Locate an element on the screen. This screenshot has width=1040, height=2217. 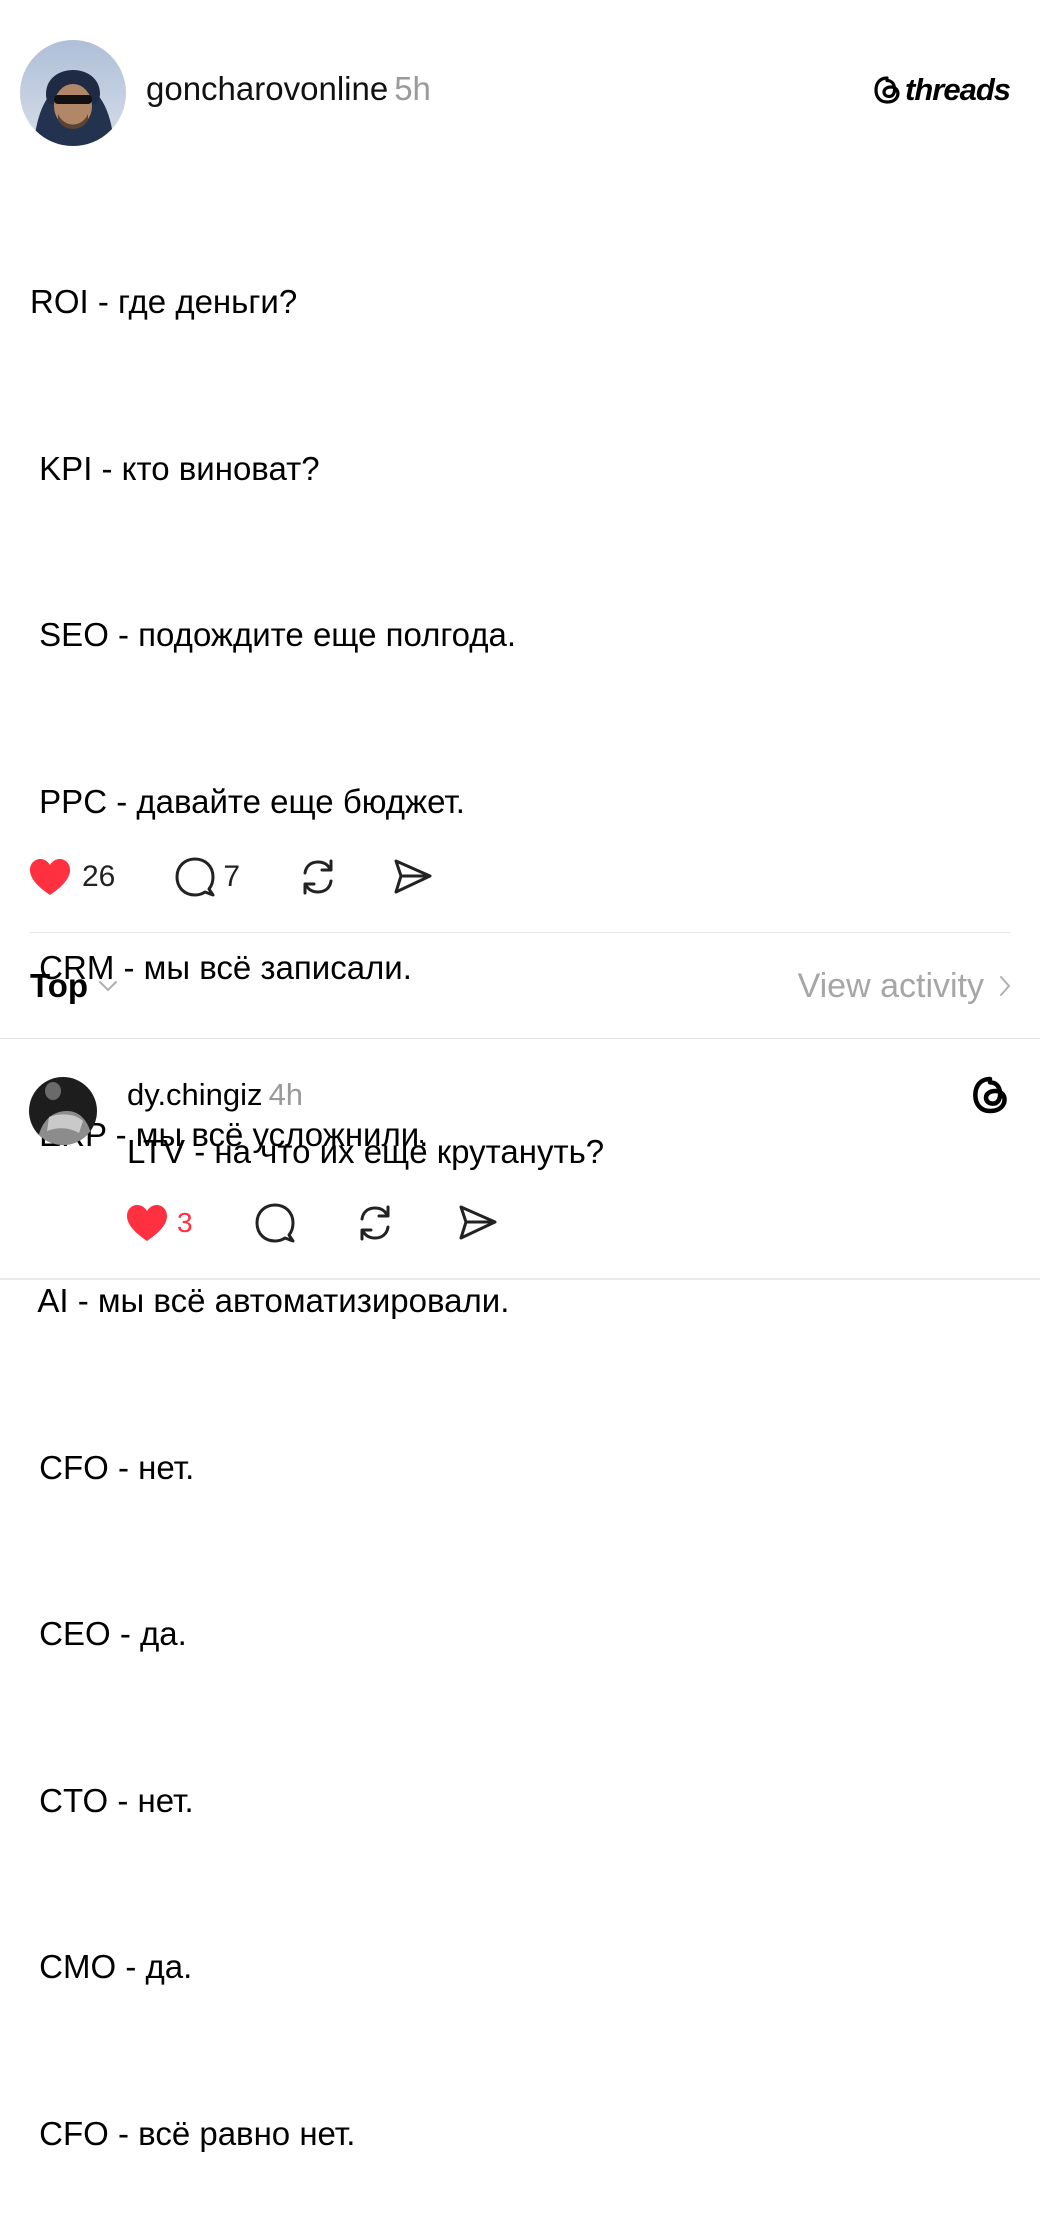
share-button is located at coordinates (412, 877).